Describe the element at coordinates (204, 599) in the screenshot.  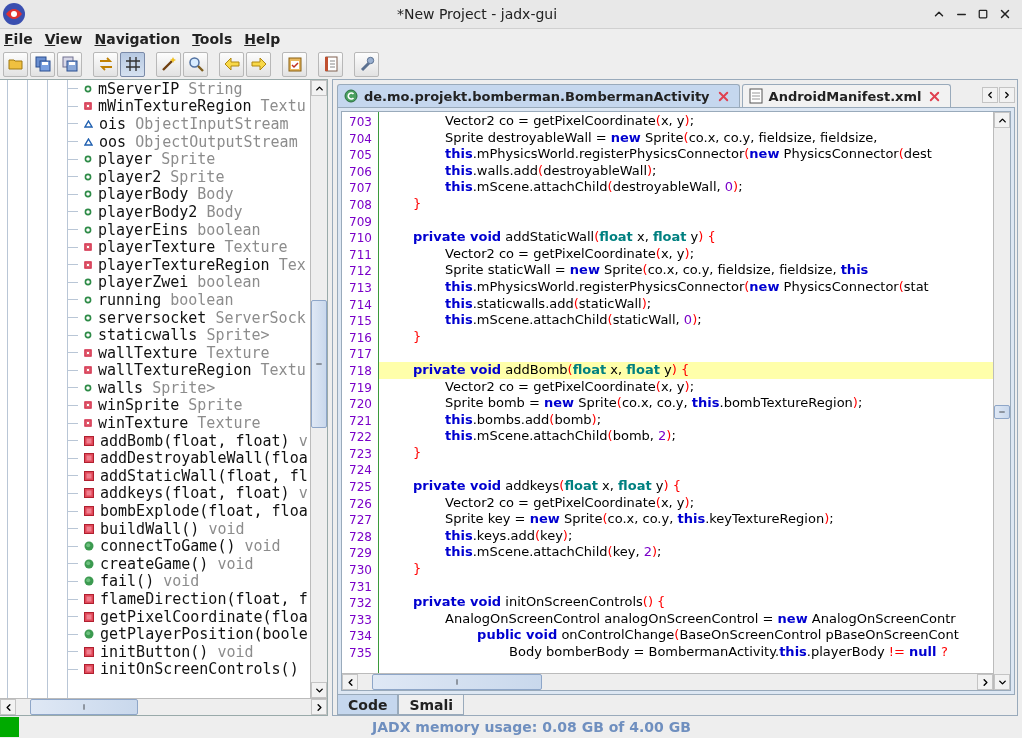
I see `tree-item: flameDirection(float, f` at that location.